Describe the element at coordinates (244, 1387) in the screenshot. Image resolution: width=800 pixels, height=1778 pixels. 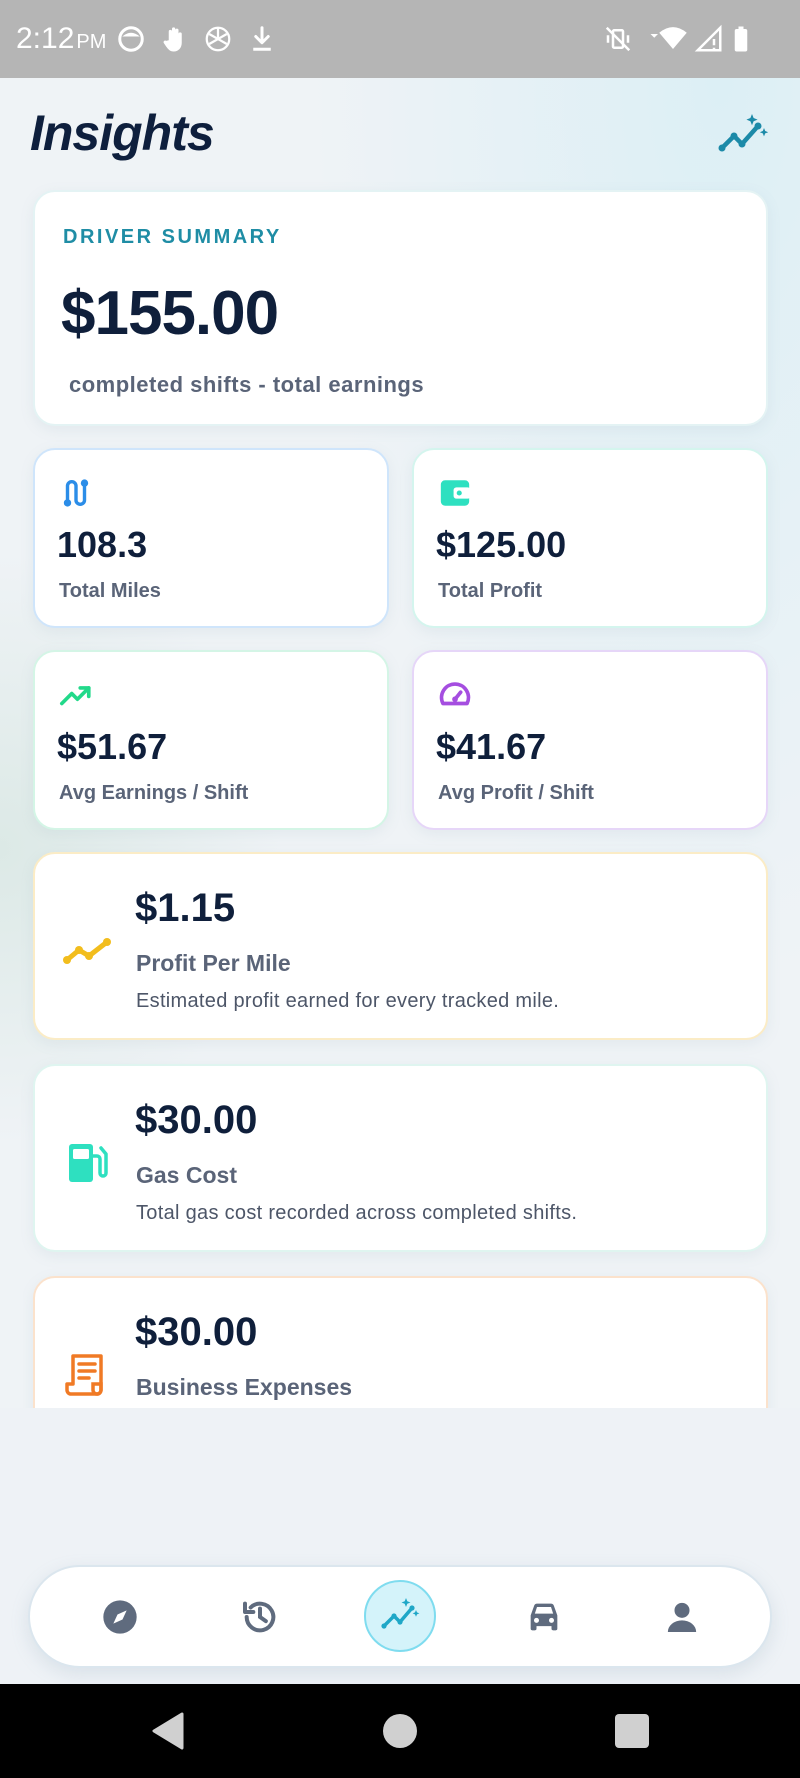
I see `detail-title: Business Expenses` at that location.